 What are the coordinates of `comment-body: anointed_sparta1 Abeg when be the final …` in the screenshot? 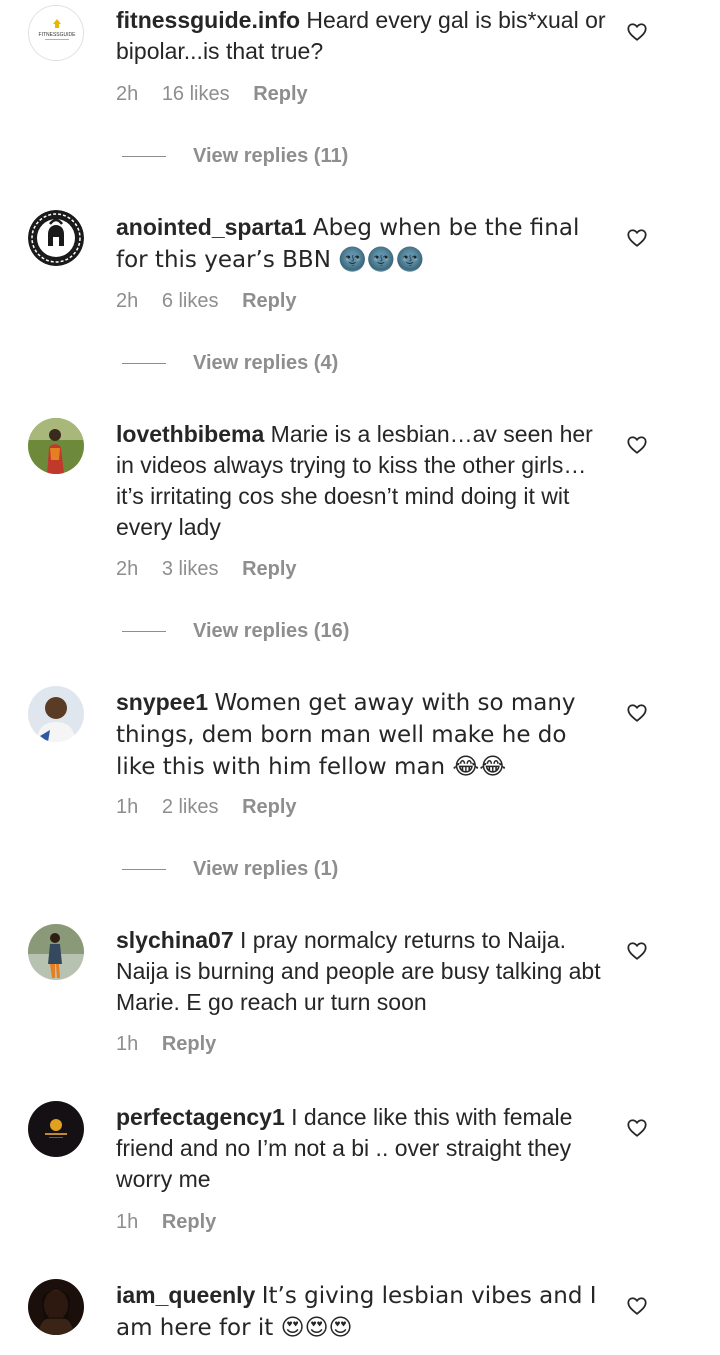 It's located at (361, 244).